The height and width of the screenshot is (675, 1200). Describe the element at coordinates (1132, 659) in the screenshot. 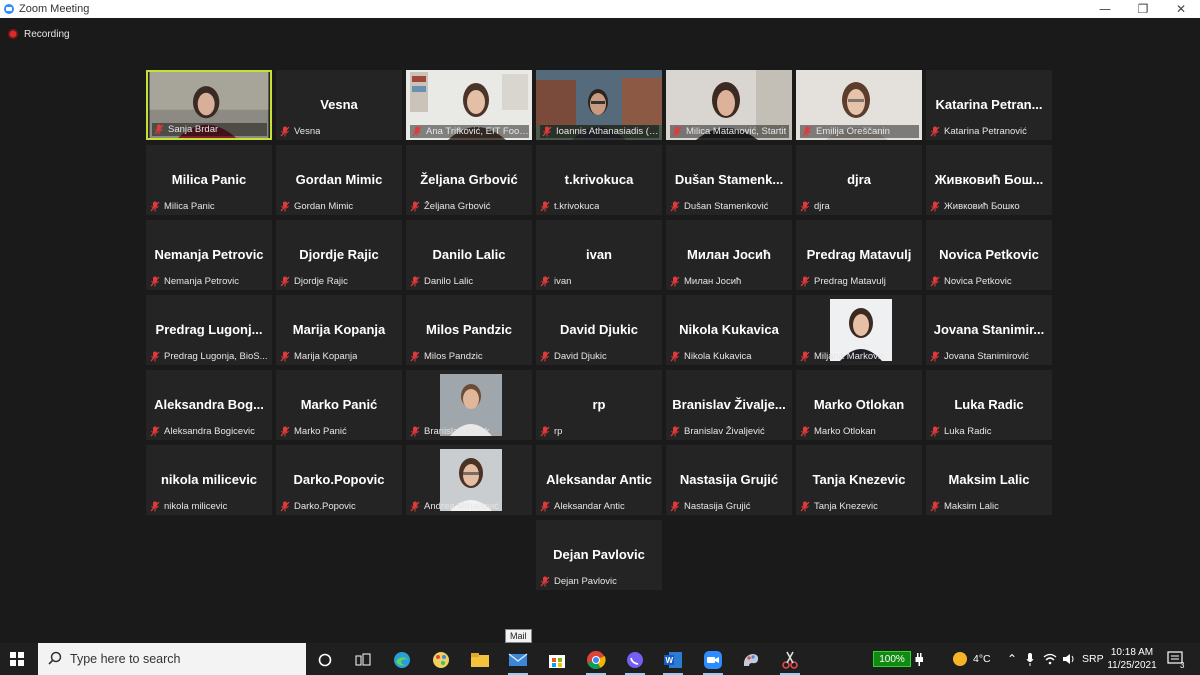

I see `clock: 10:18 AM 11/25/2021` at that location.